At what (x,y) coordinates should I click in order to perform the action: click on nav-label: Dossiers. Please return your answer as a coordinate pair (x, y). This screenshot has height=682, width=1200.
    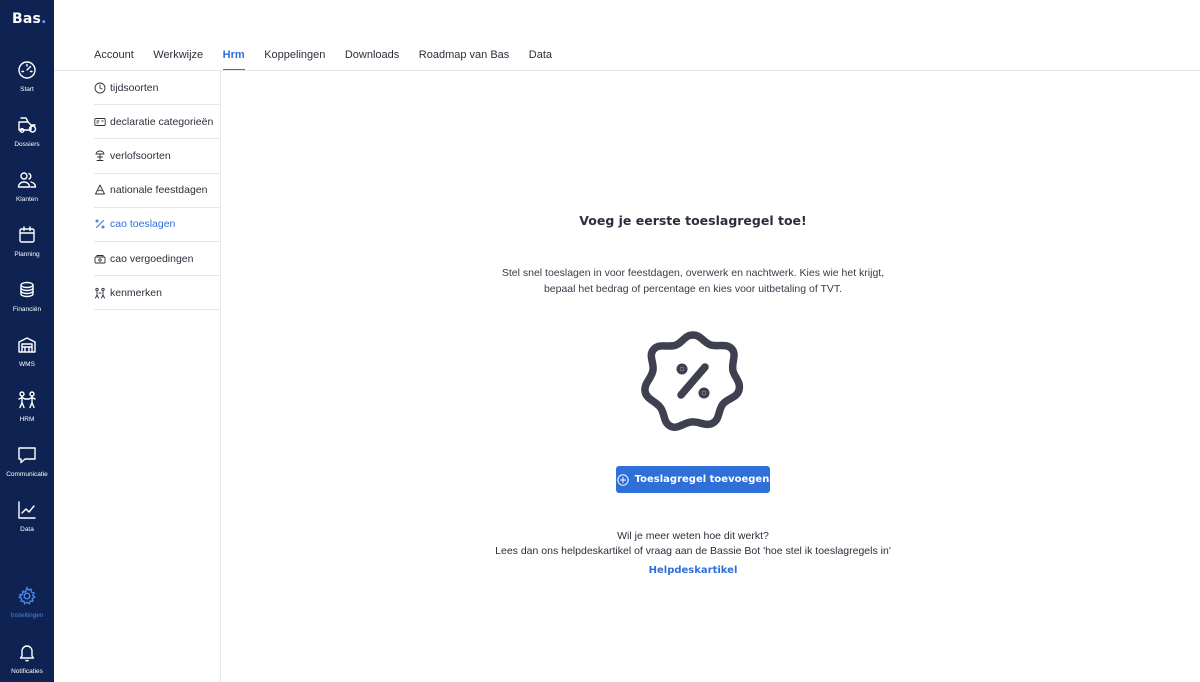
    Looking at the image, I should click on (27, 144).